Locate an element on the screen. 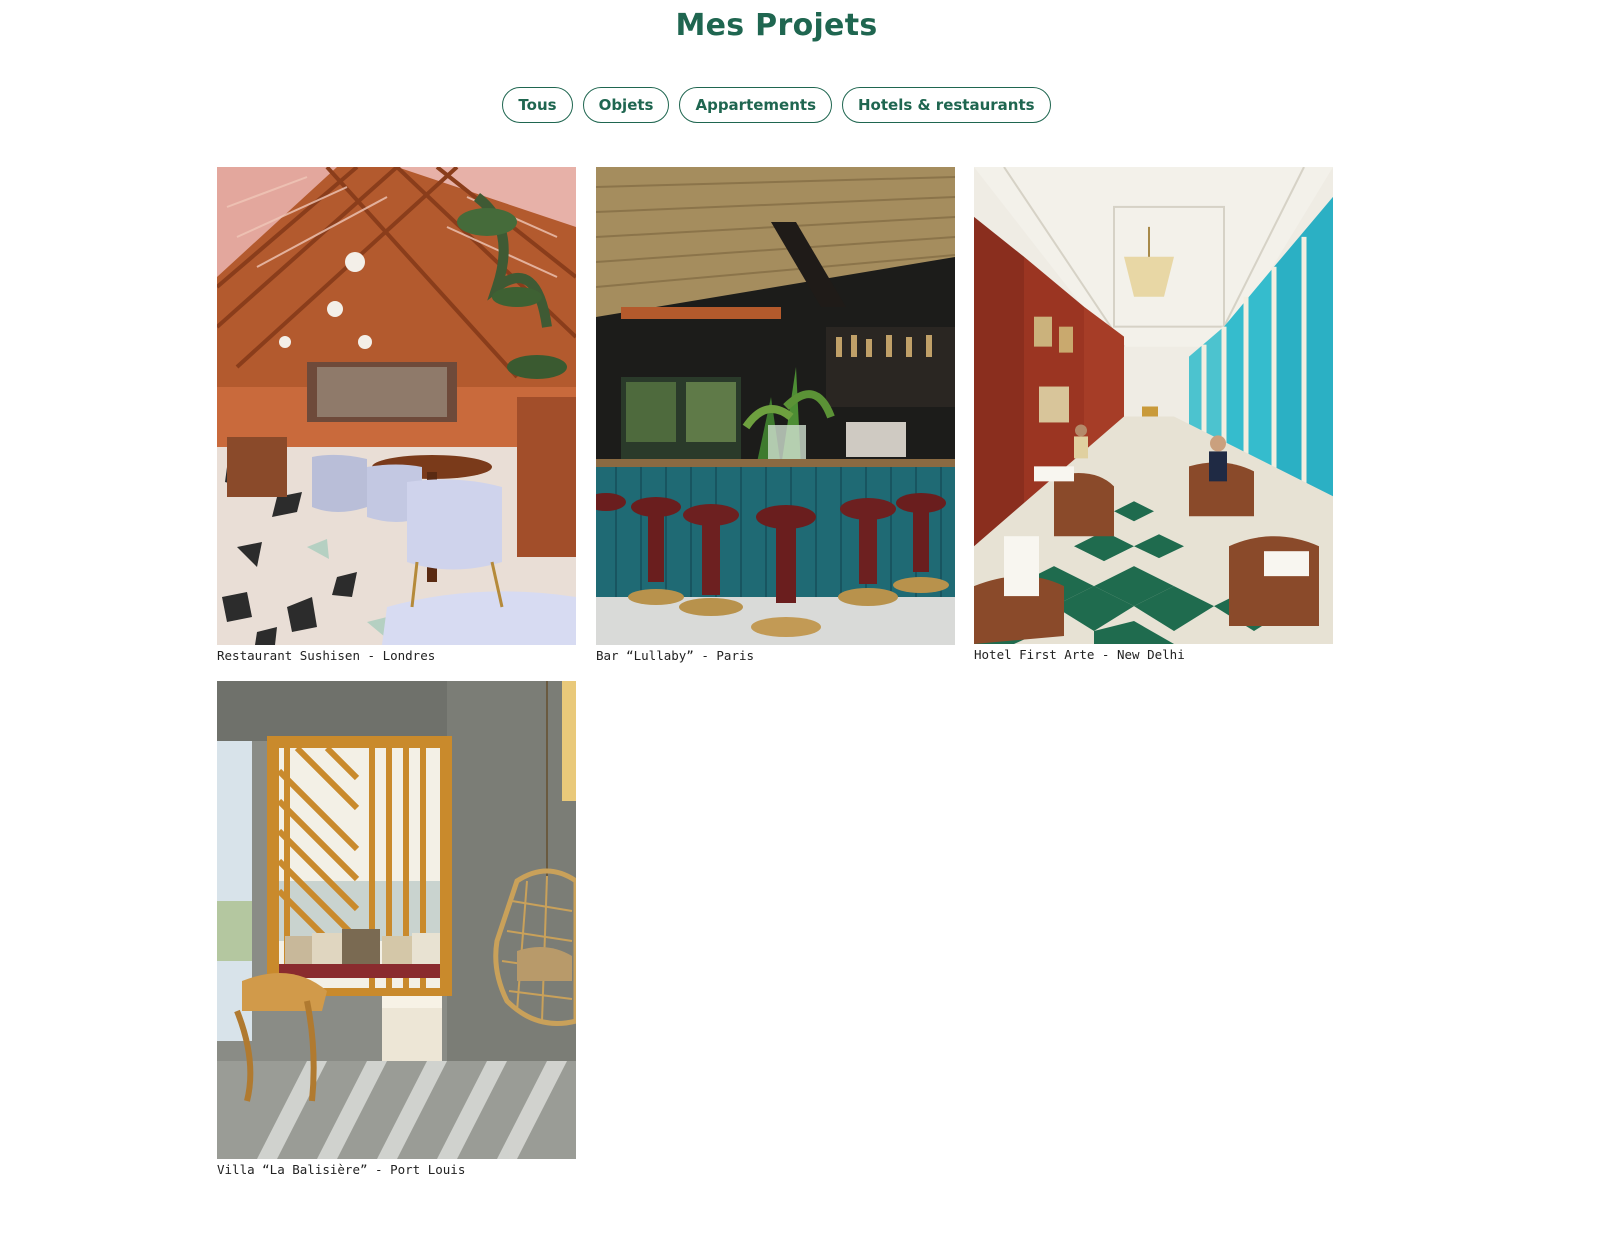 This screenshot has width=1602, height=1245. filter-tous-button: Tous is located at coordinates (537, 105).